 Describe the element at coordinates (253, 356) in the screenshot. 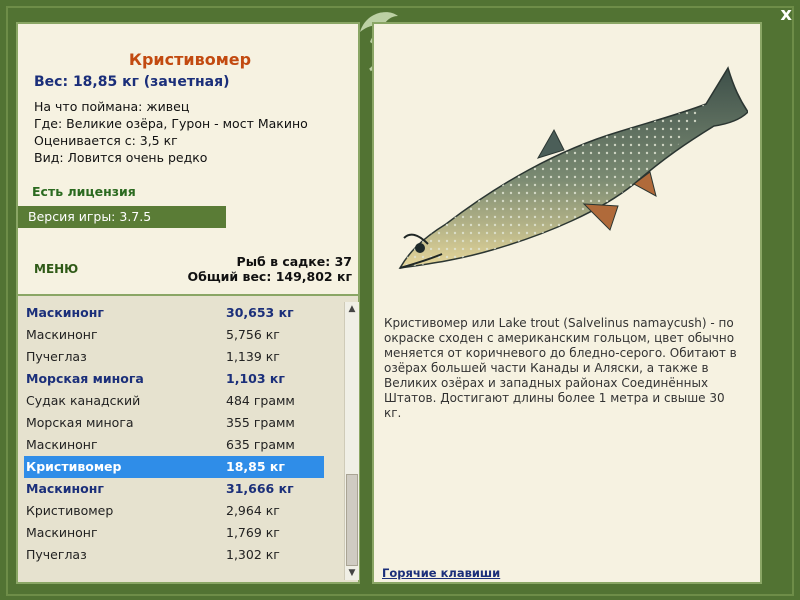

I see `list-item-weight: 1,139 кг` at that location.